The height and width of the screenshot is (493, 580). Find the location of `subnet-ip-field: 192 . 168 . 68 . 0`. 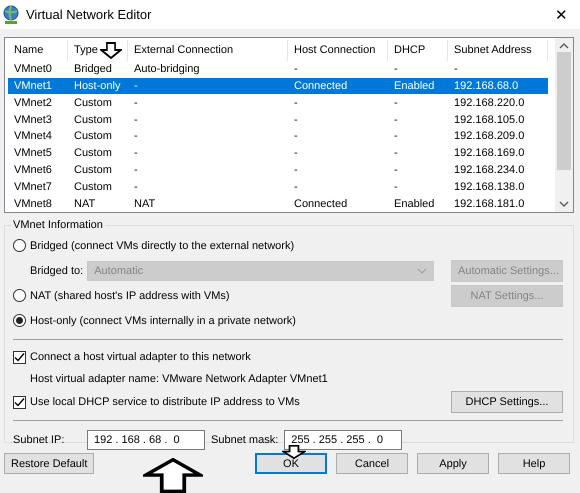

subnet-ip-field: 192 . 168 . 68 . 0 is located at coordinates (146, 440).